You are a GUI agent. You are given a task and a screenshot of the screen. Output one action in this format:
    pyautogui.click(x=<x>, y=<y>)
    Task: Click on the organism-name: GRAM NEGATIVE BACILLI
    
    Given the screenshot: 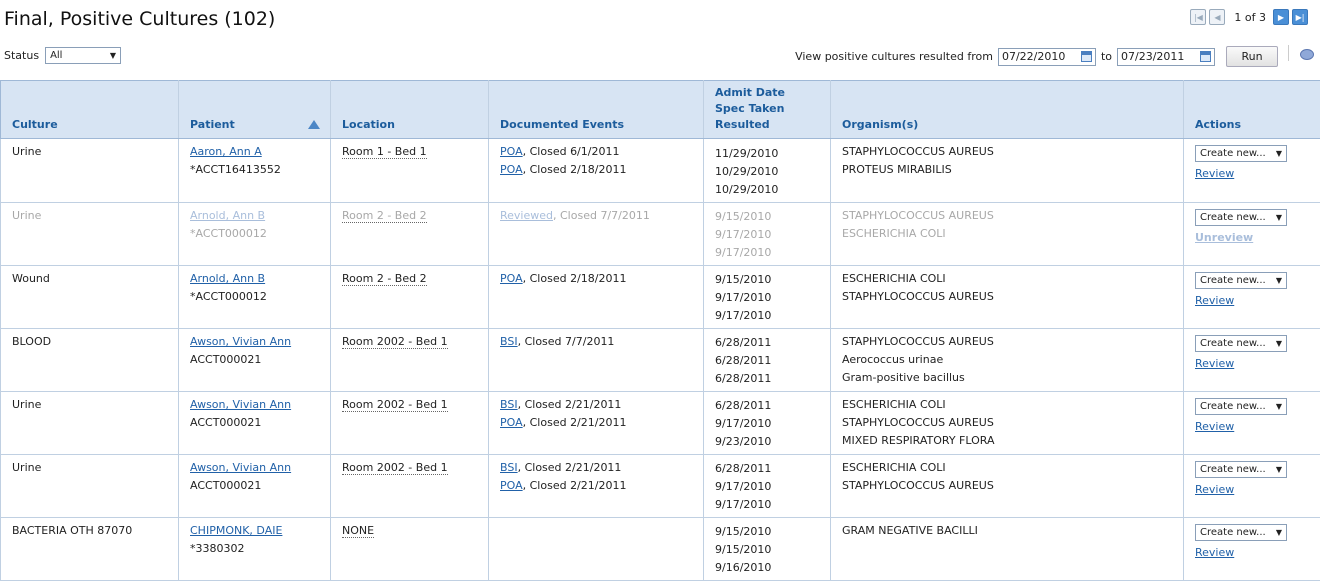 What is the action you would take?
    pyautogui.click(x=1007, y=531)
    